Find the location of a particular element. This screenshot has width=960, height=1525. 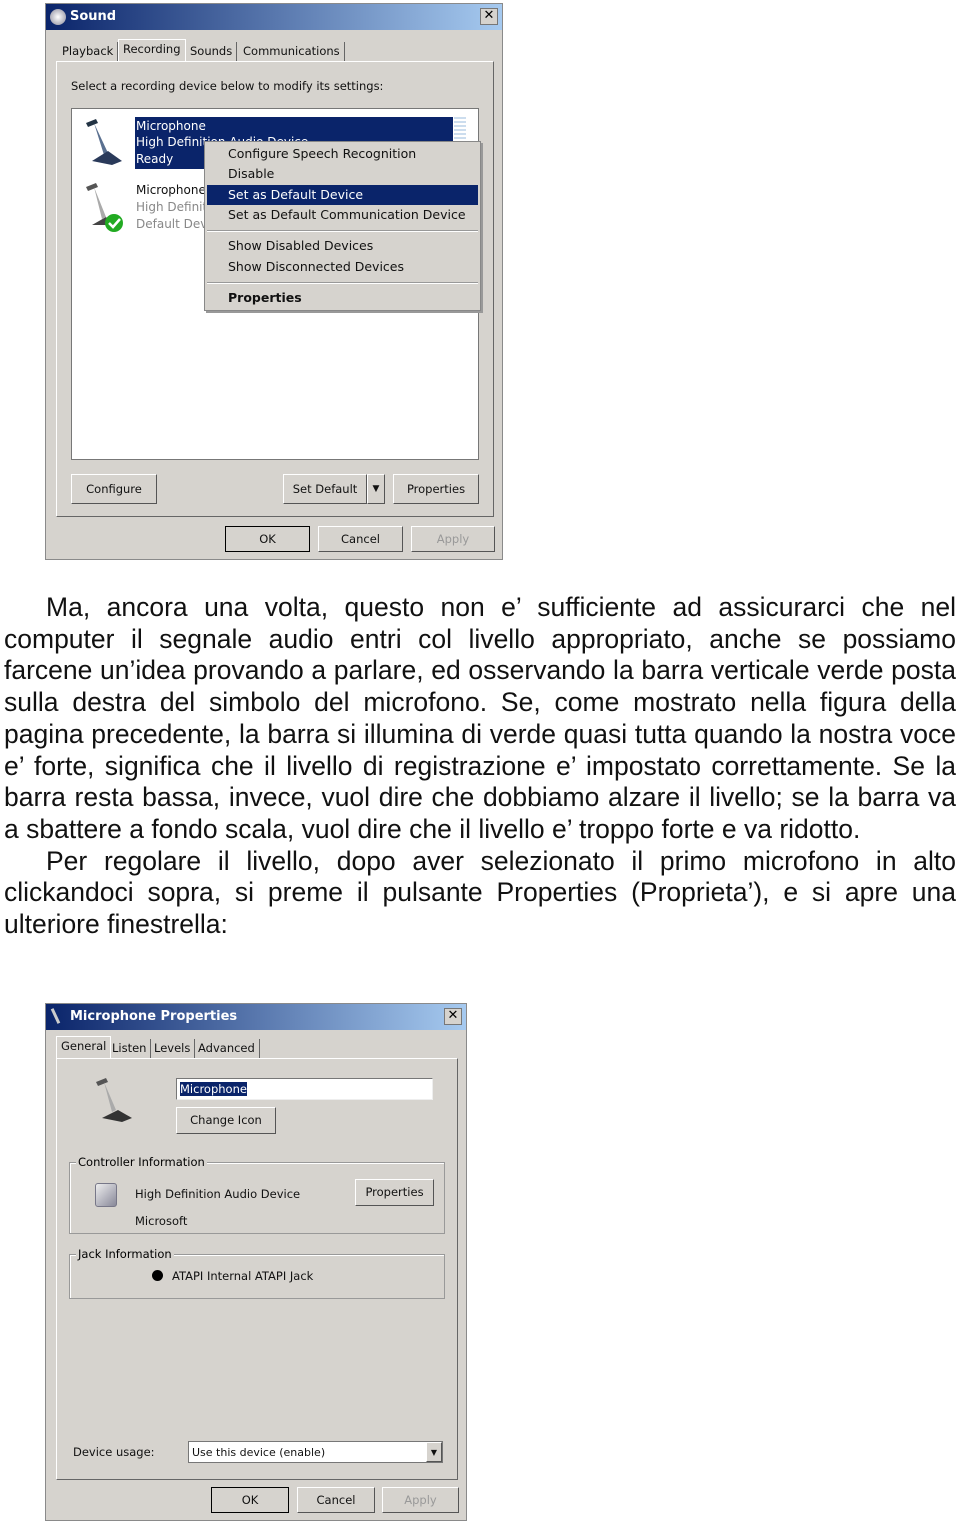

device-name-value: Microphone is located at coordinates (213, 1089).